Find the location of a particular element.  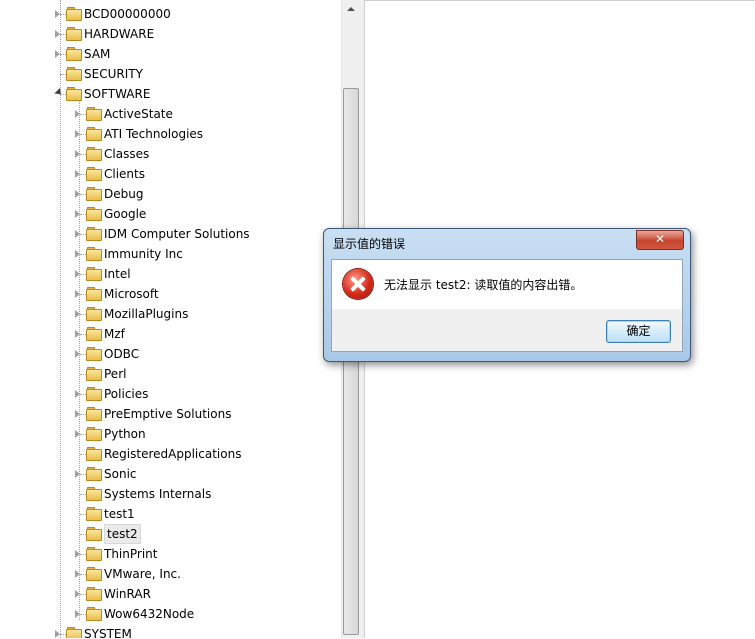

expand-arrow-icon is located at coordinates (59, 92).